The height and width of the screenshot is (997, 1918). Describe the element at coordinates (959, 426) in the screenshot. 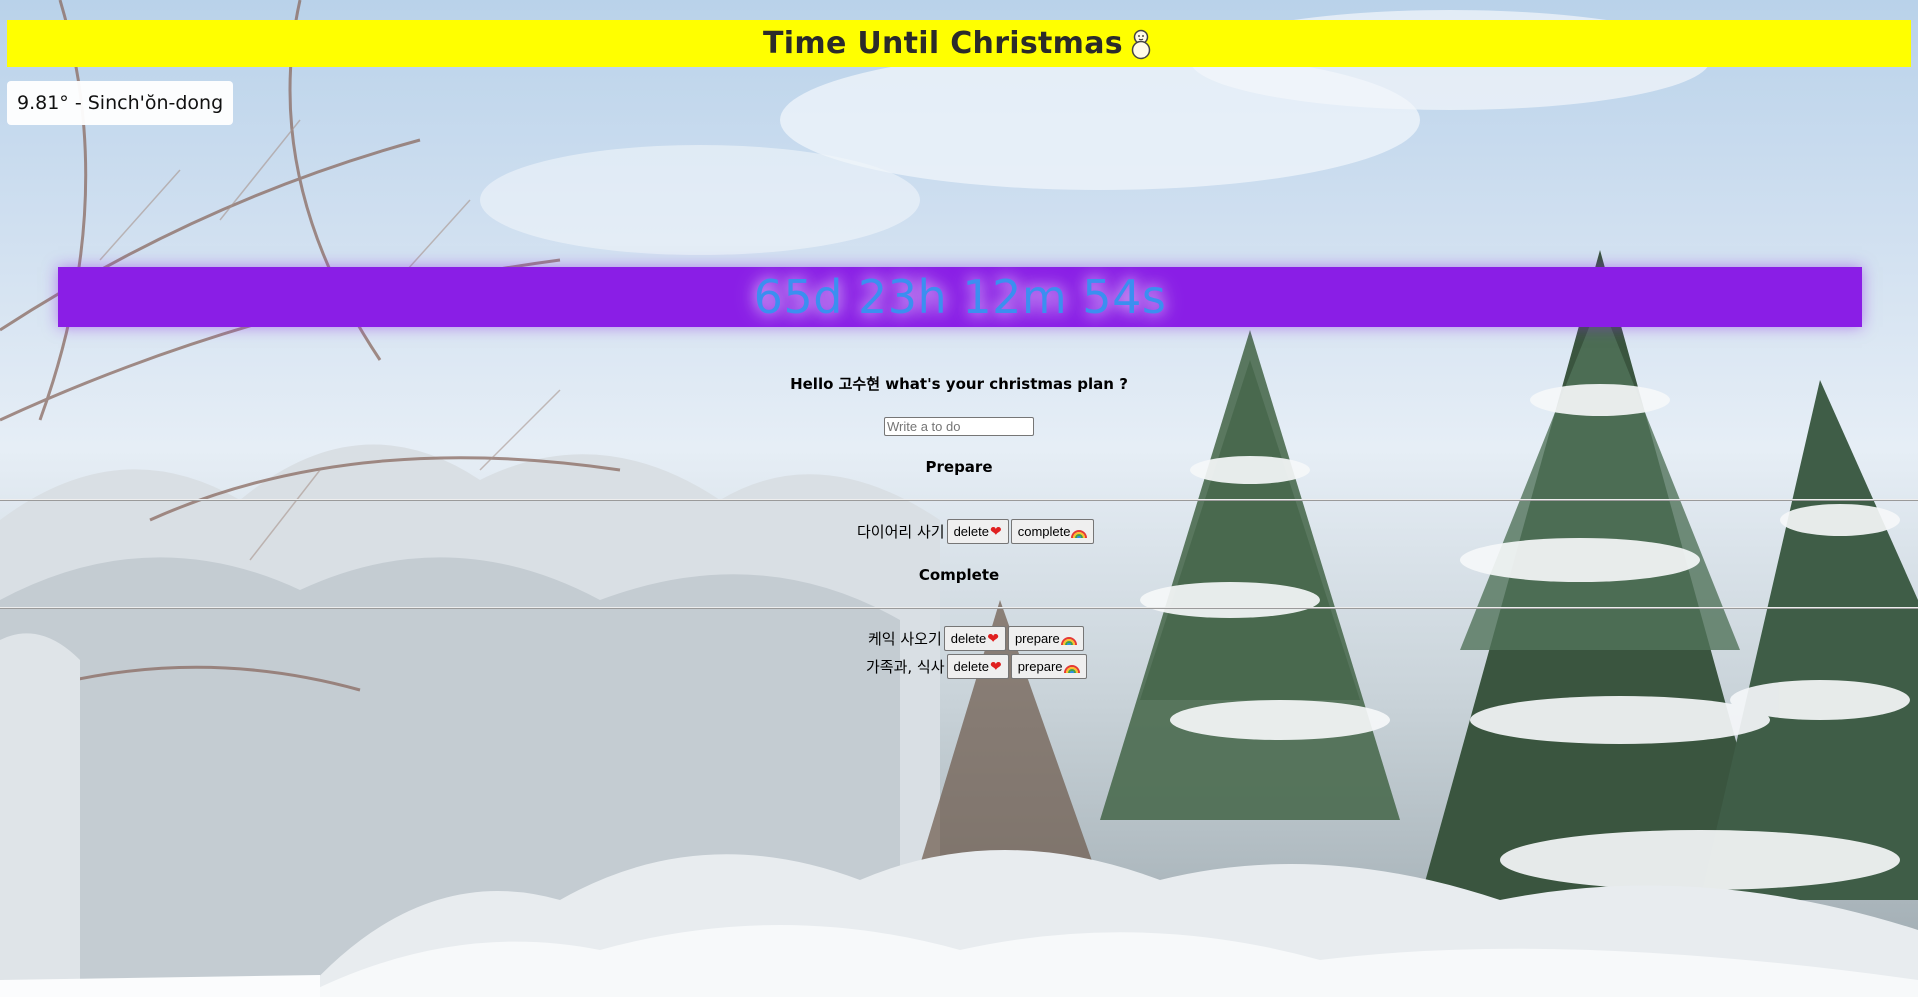

I see `todo-input` at that location.